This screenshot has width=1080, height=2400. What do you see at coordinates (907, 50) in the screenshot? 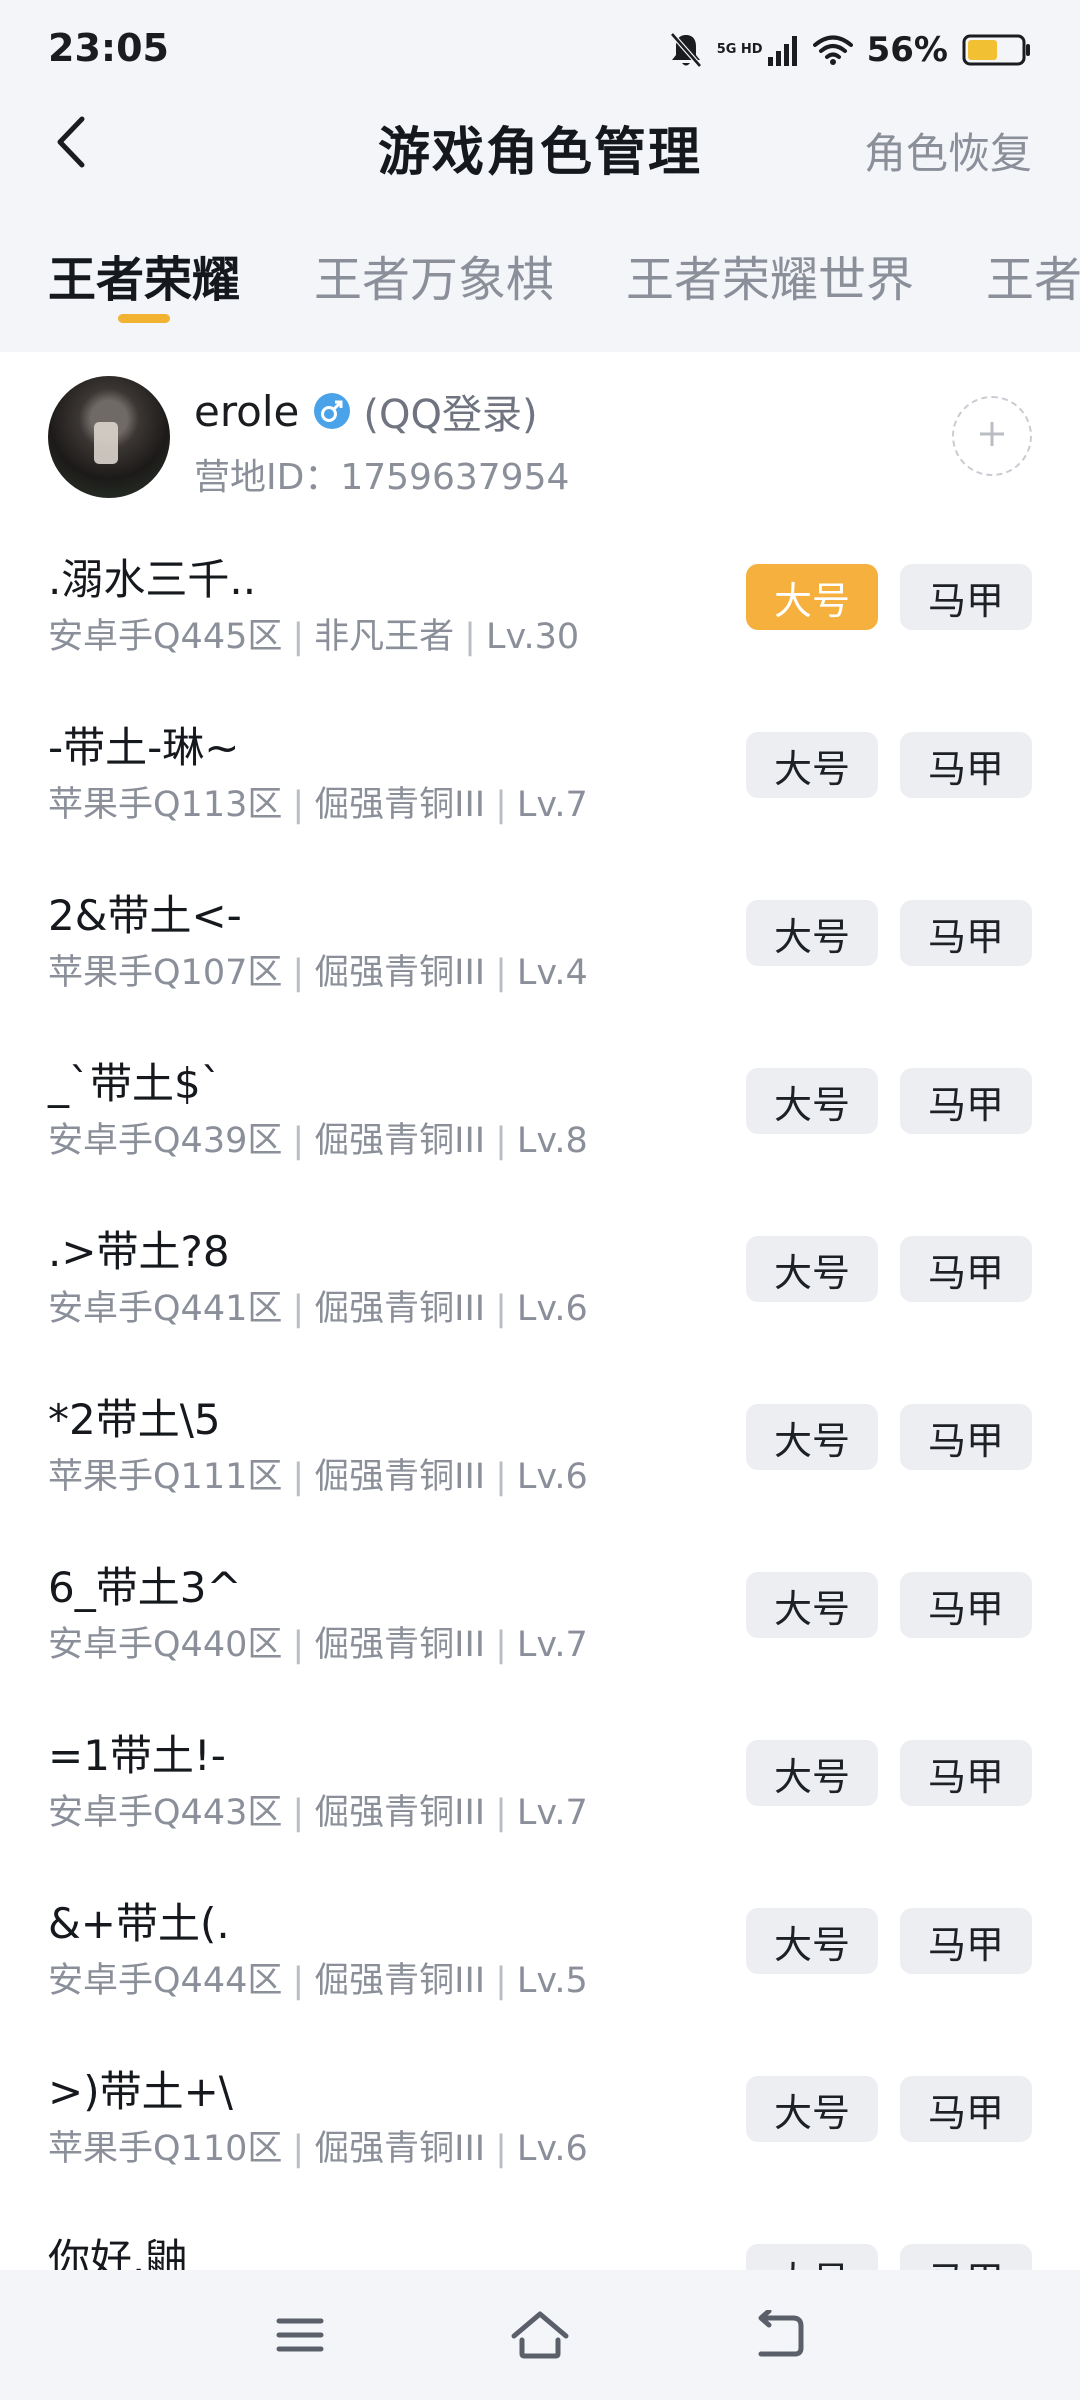
I see `battery-percent: 56%` at bounding box center [907, 50].